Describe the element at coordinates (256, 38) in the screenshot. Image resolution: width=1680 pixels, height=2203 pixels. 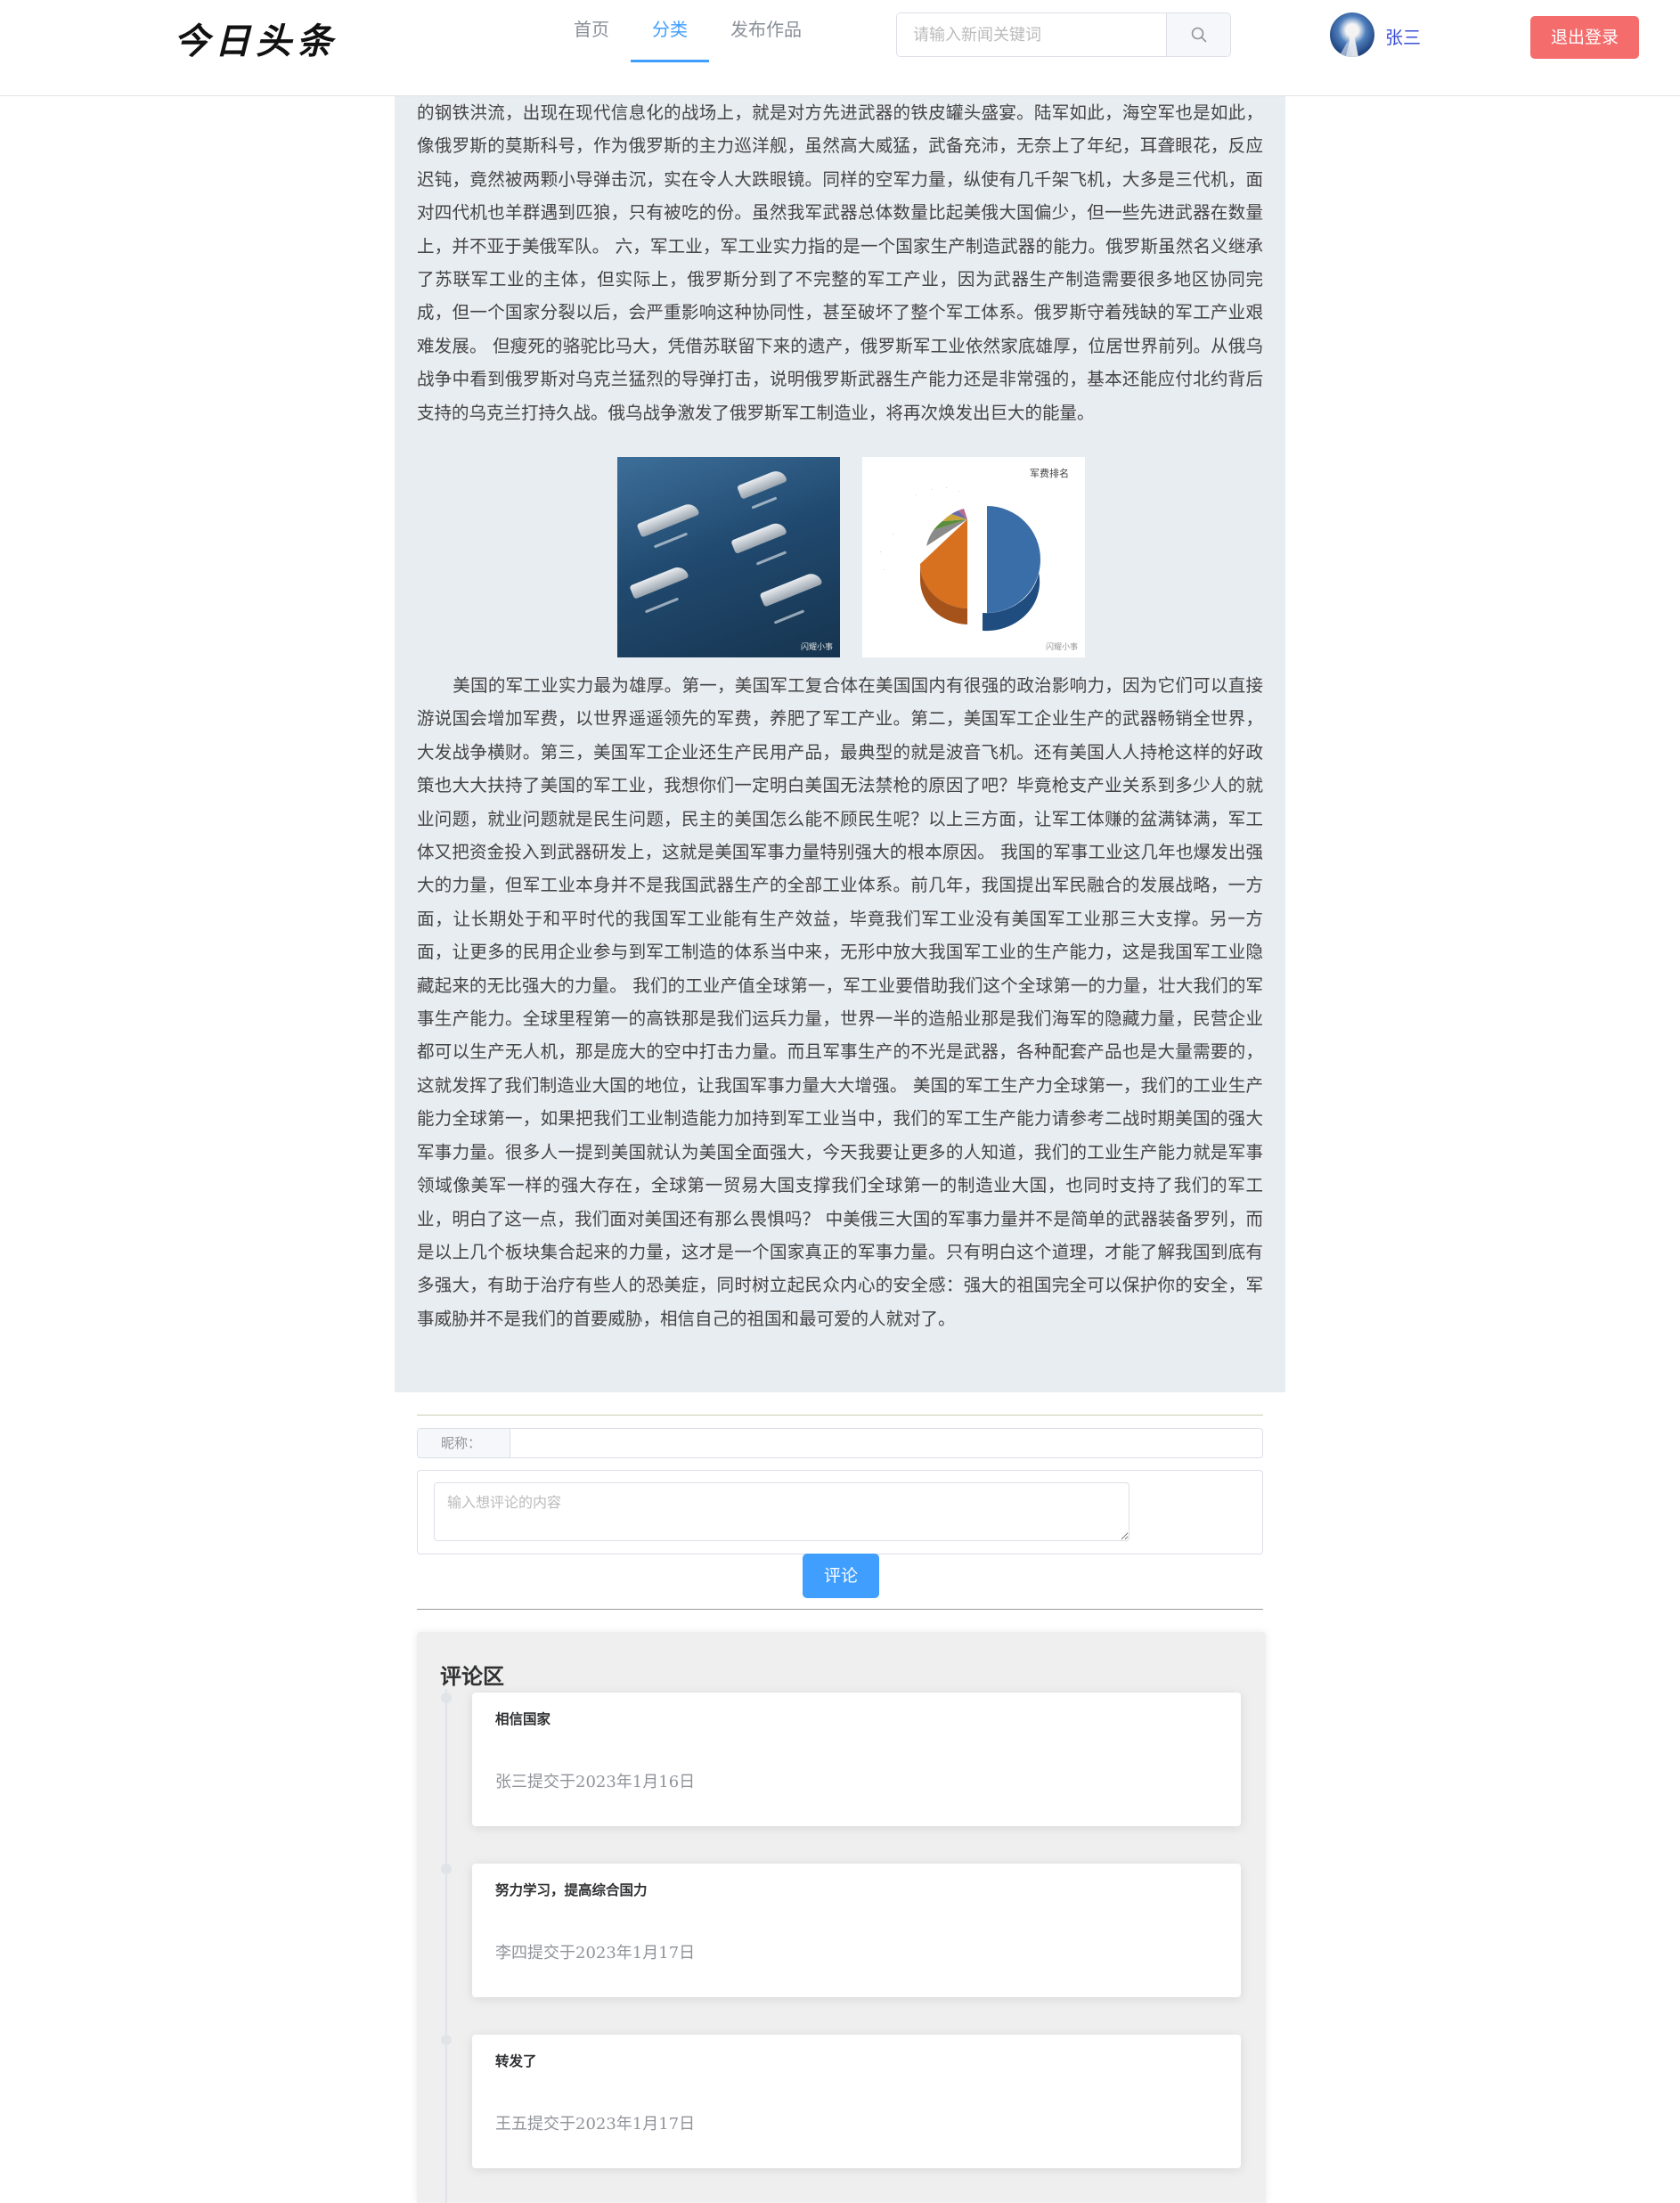
I see `site-logo: 今日头条` at that location.